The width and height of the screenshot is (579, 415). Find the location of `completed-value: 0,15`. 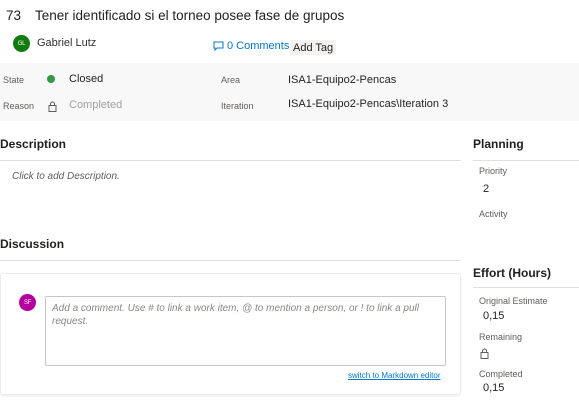

completed-value: 0,15 is located at coordinates (493, 388).